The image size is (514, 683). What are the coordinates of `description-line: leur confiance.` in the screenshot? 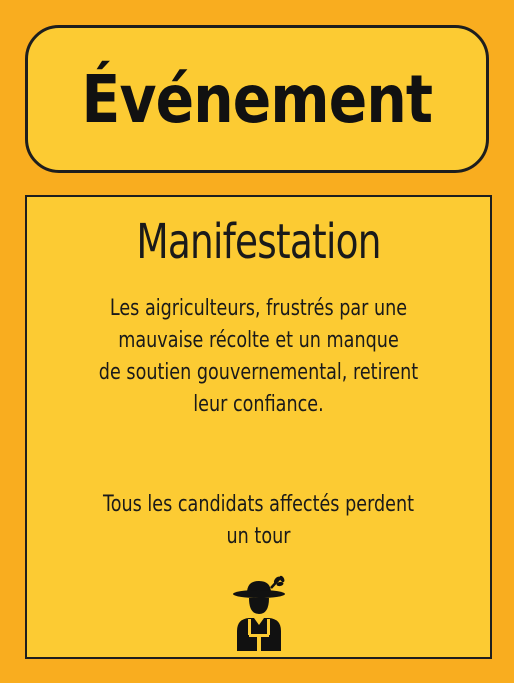 It's located at (258, 404).